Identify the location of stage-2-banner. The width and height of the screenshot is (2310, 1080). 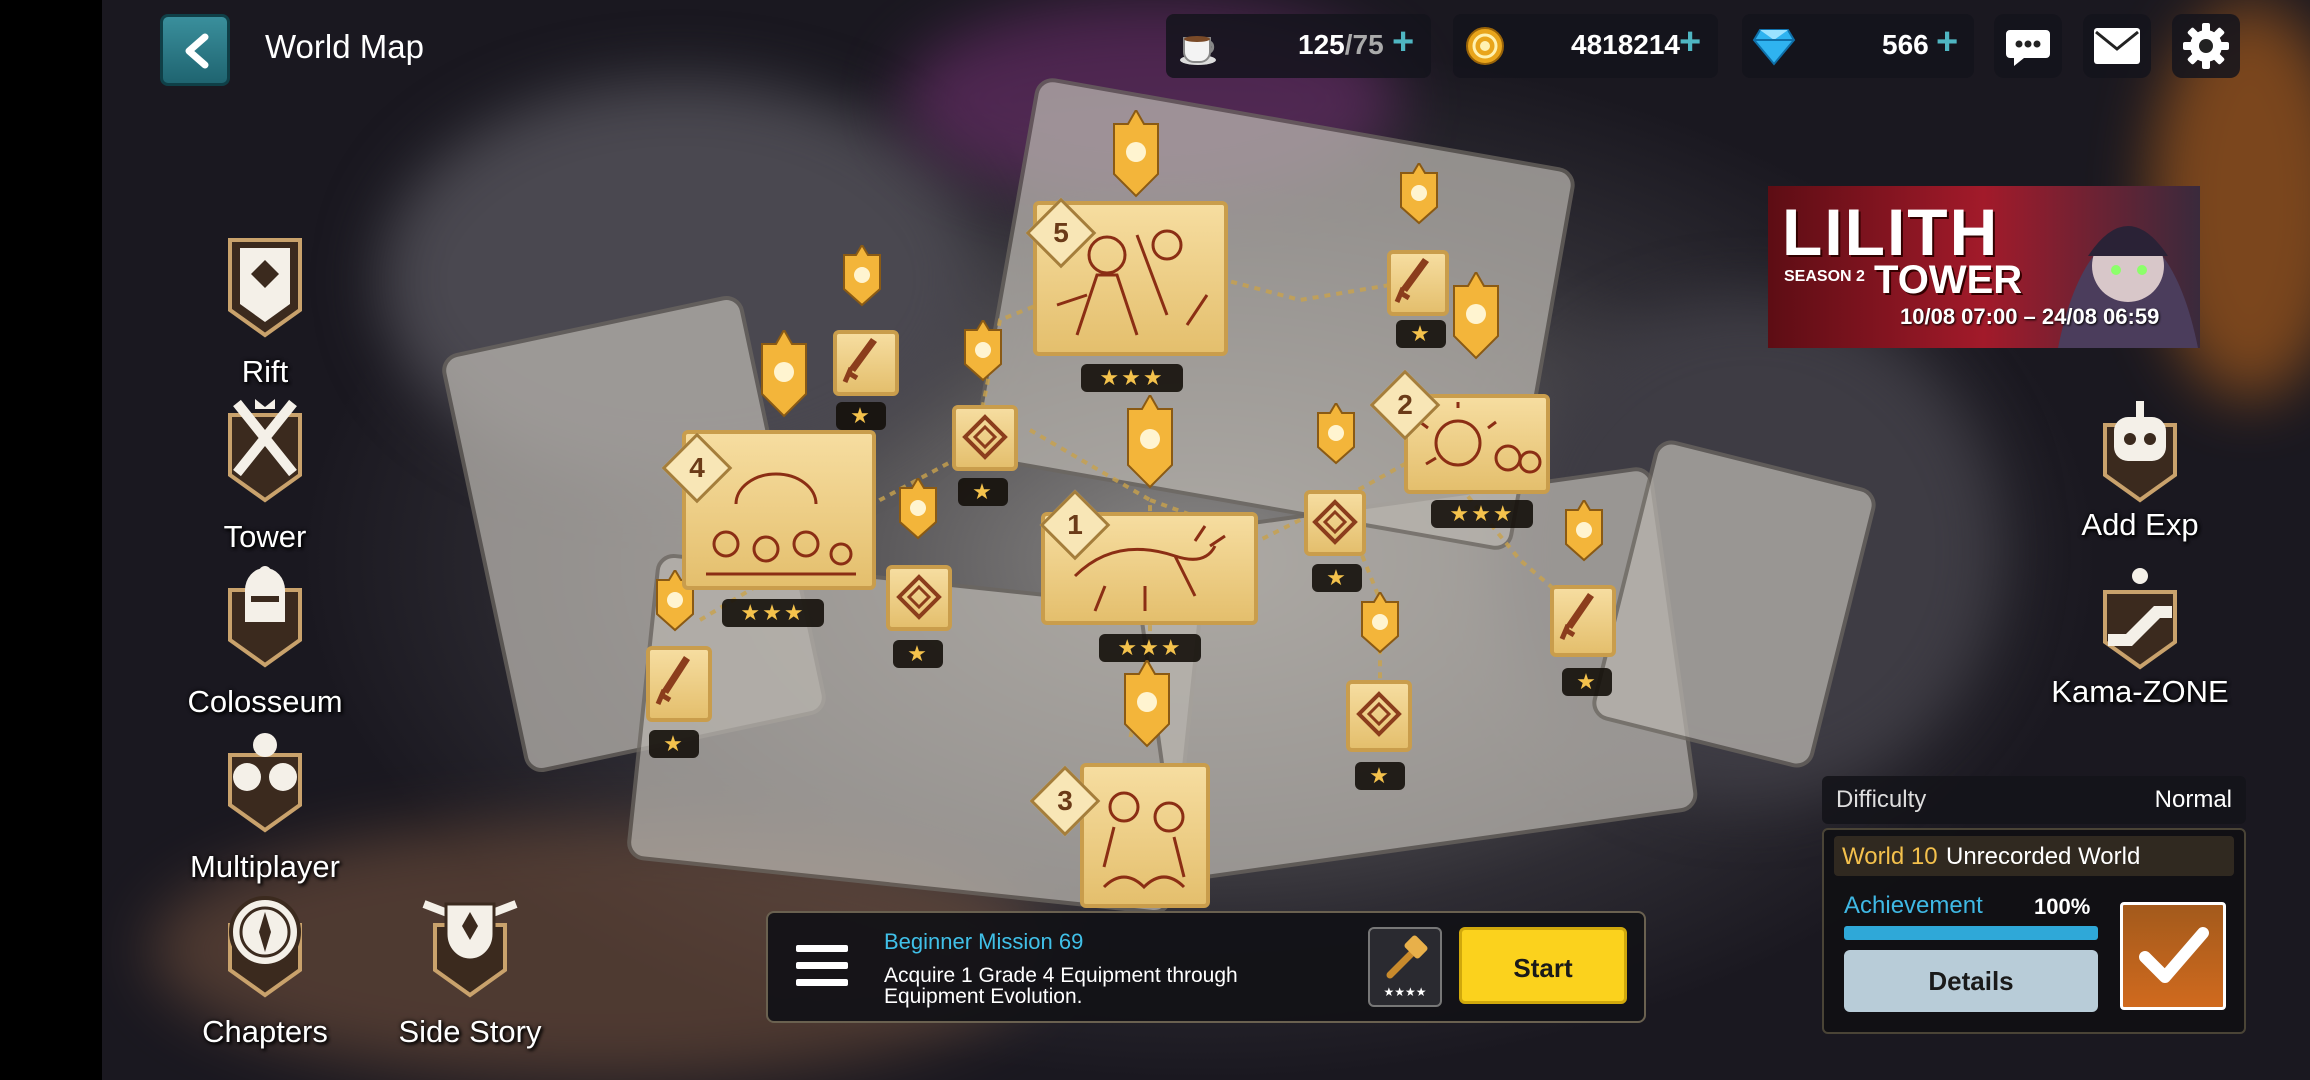
(1476, 320).